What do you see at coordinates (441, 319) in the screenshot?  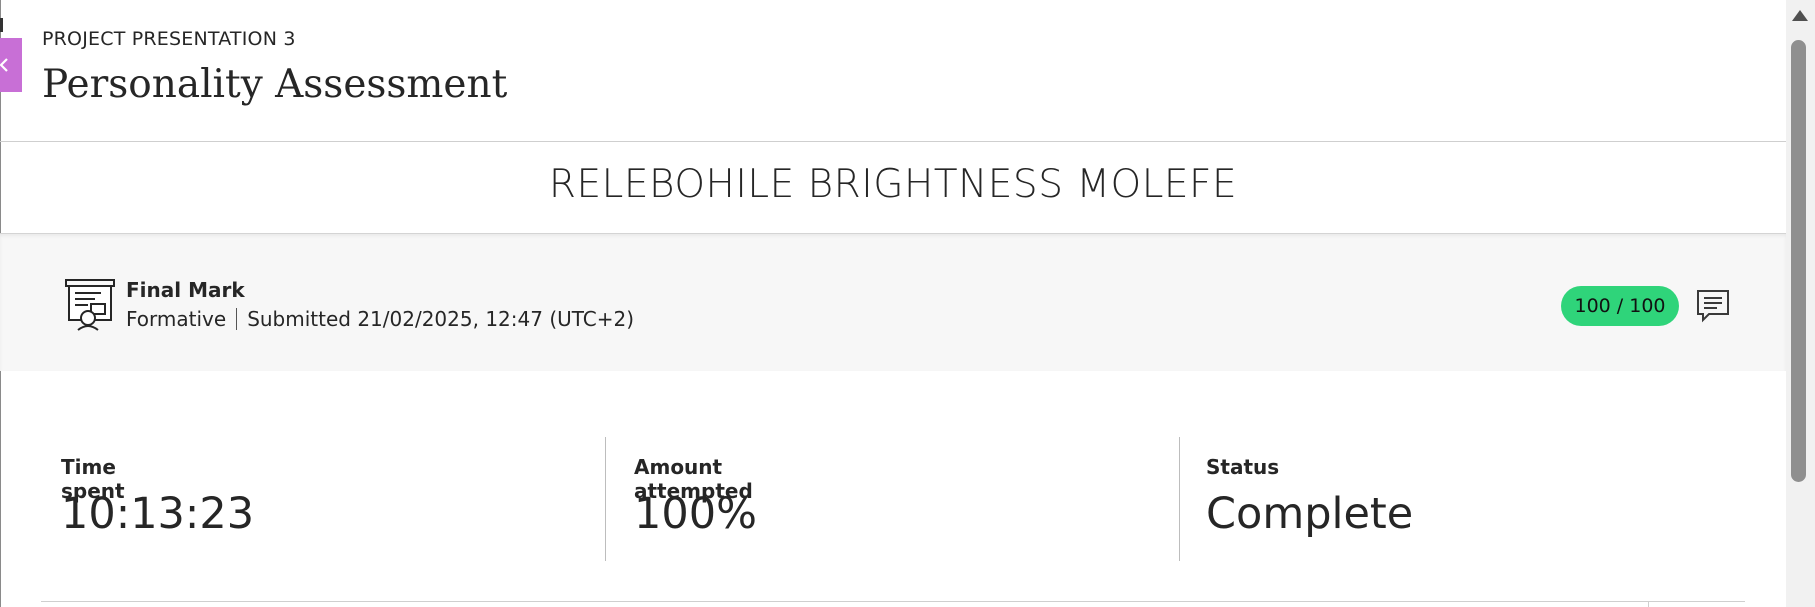 I see `submitted-timestamp: Submitted 21/02/2025, 12:47 (UTC+2)` at bounding box center [441, 319].